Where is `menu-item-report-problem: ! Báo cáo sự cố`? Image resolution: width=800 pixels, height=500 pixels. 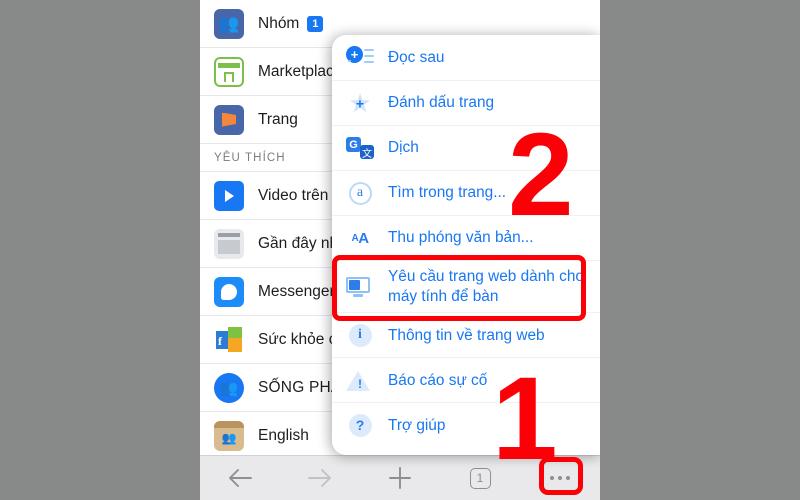
menu-item-report-problem: ! Báo cáo sự cố is located at coordinates (466, 379).